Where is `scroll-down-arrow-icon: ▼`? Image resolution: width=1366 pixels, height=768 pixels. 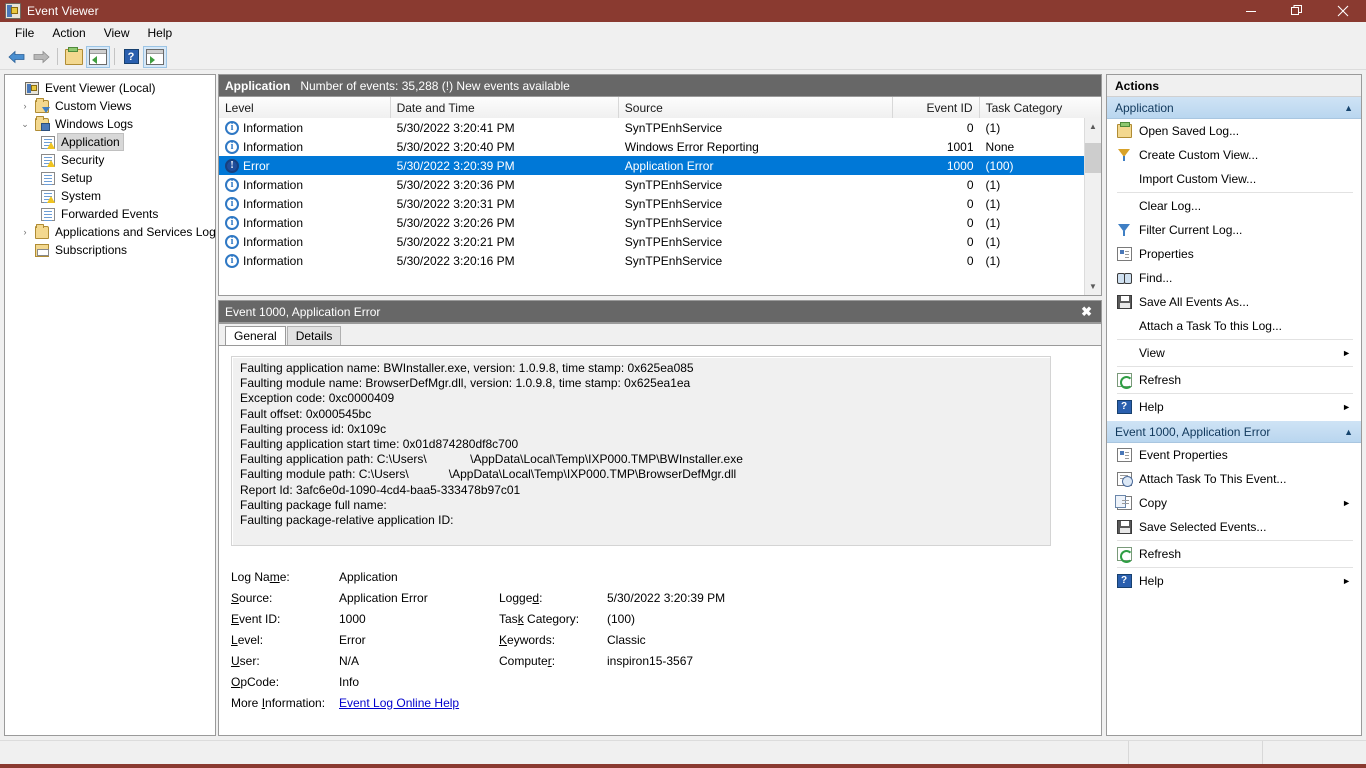 scroll-down-arrow-icon: ▼ is located at coordinates (1093, 286).